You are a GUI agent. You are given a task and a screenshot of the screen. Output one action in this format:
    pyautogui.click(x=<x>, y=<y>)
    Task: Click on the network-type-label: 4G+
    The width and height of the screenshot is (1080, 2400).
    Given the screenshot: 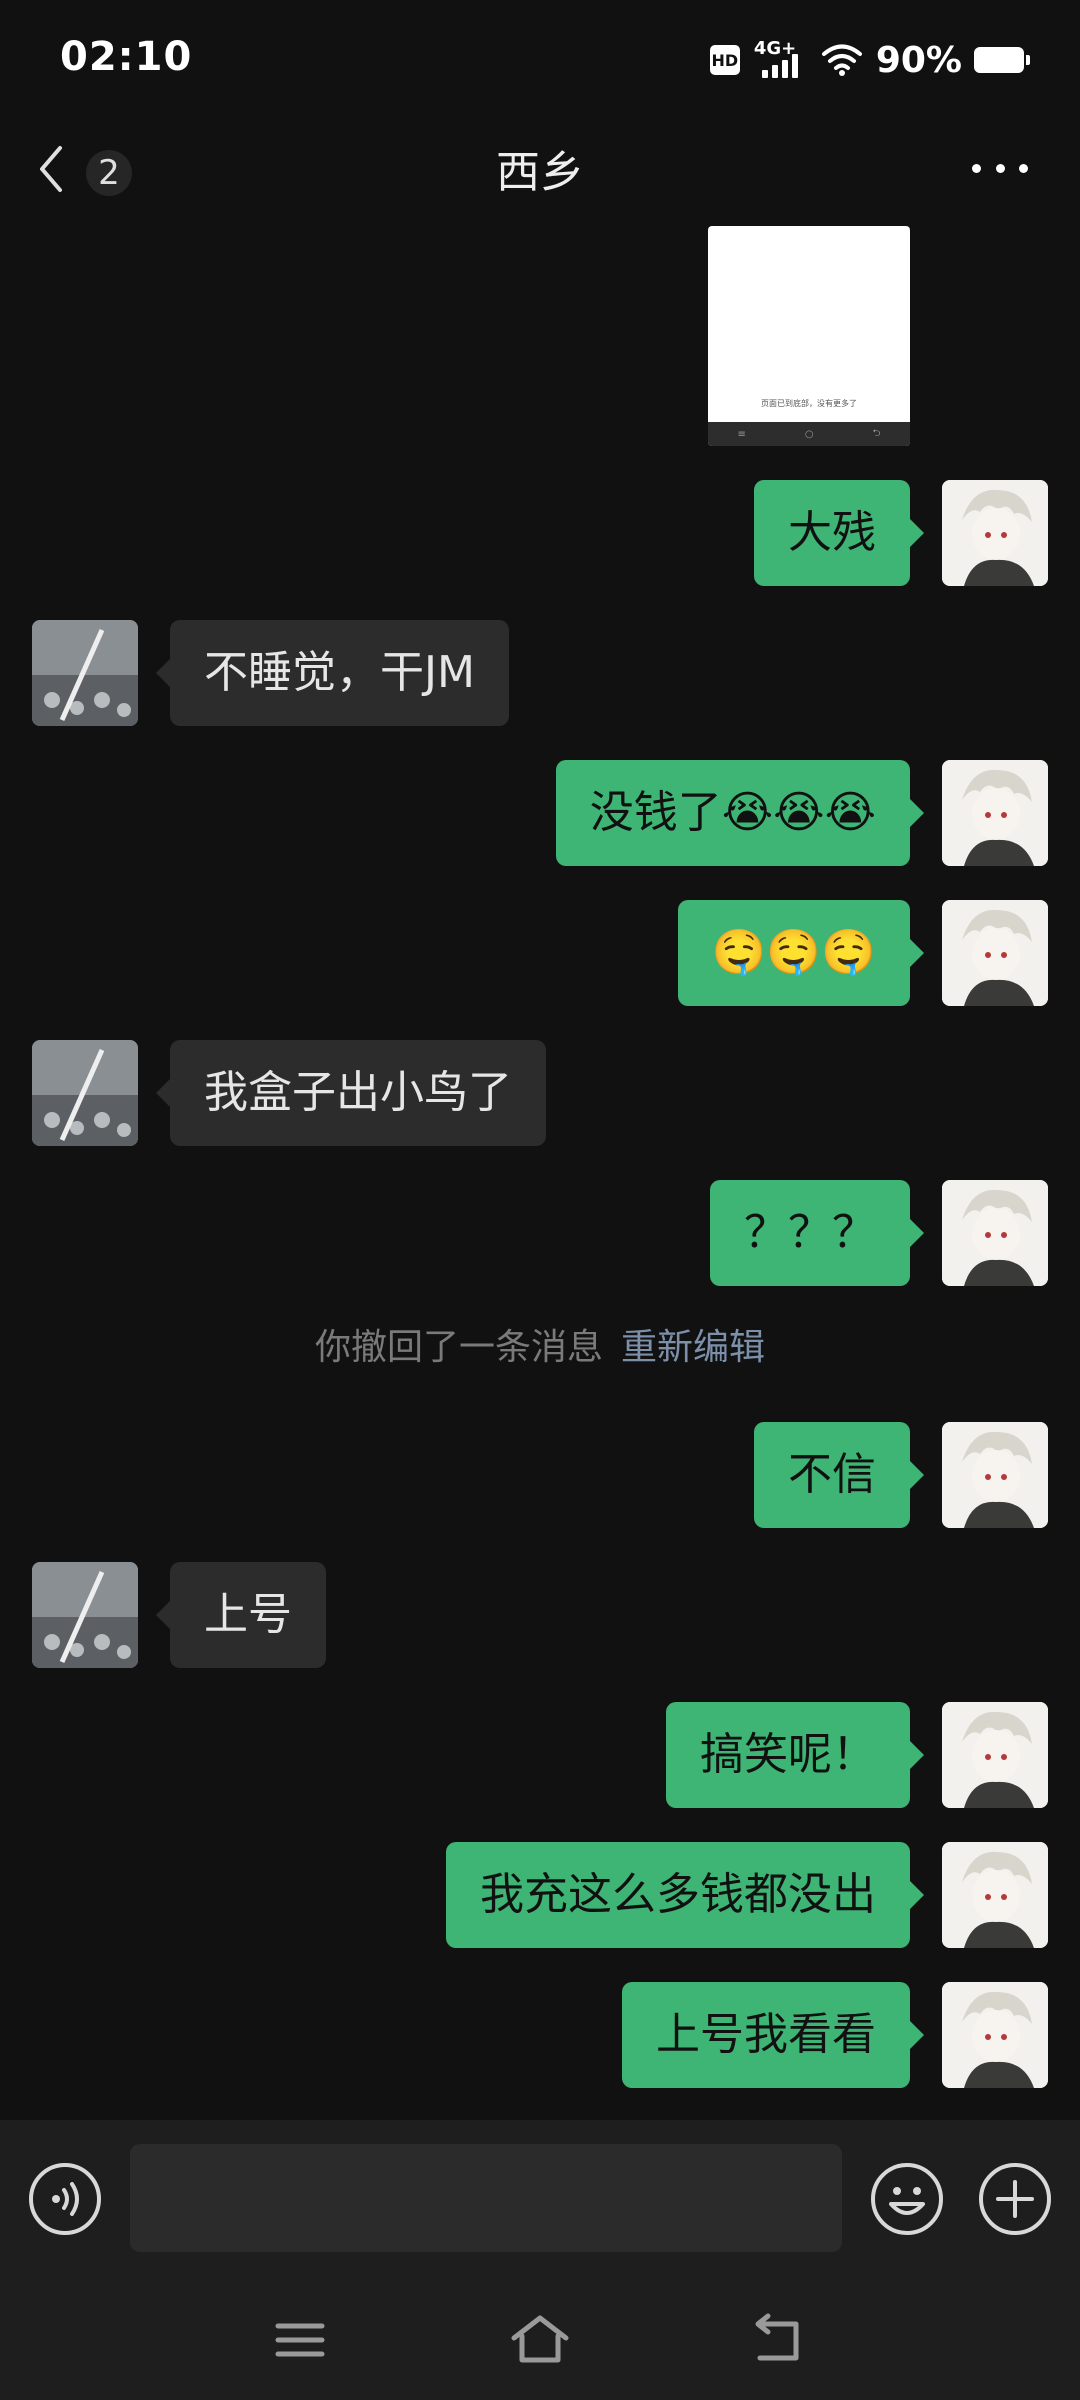 What is the action you would take?
    pyautogui.click(x=775, y=48)
    